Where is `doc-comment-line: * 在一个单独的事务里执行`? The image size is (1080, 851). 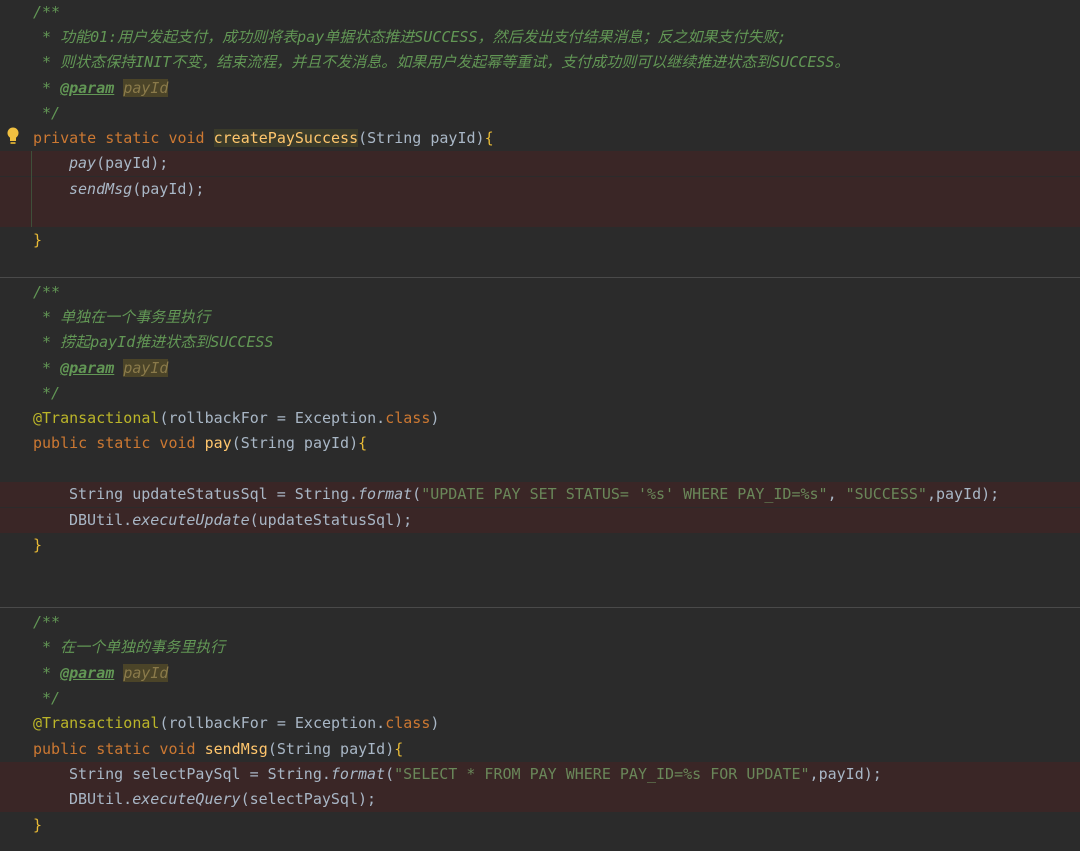 doc-comment-line: * 在一个单独的事务里执行 is located at coordinates (129, 647).